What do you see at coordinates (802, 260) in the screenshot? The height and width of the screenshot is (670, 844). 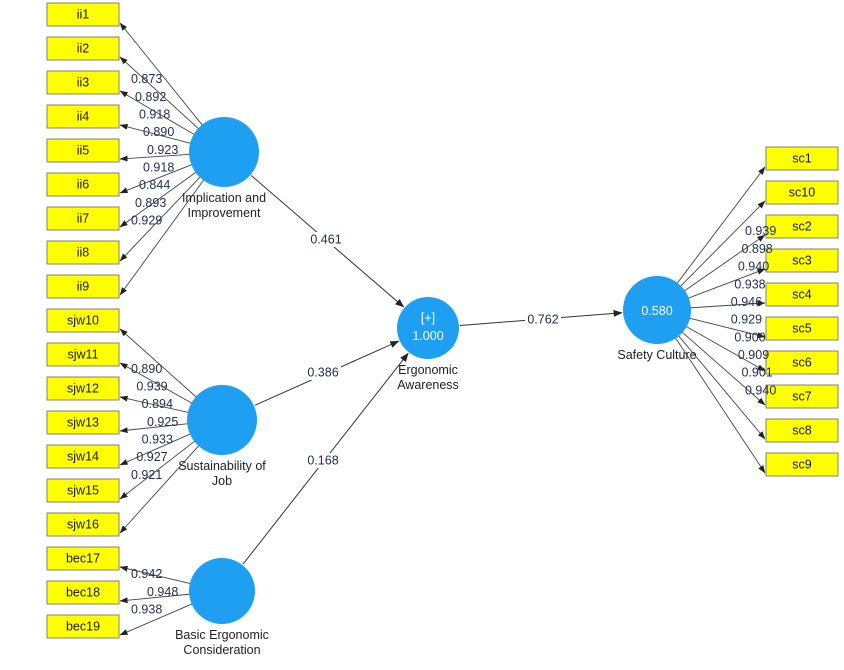 I see `indicator-label: sc3` at bounding box center [802, 260].